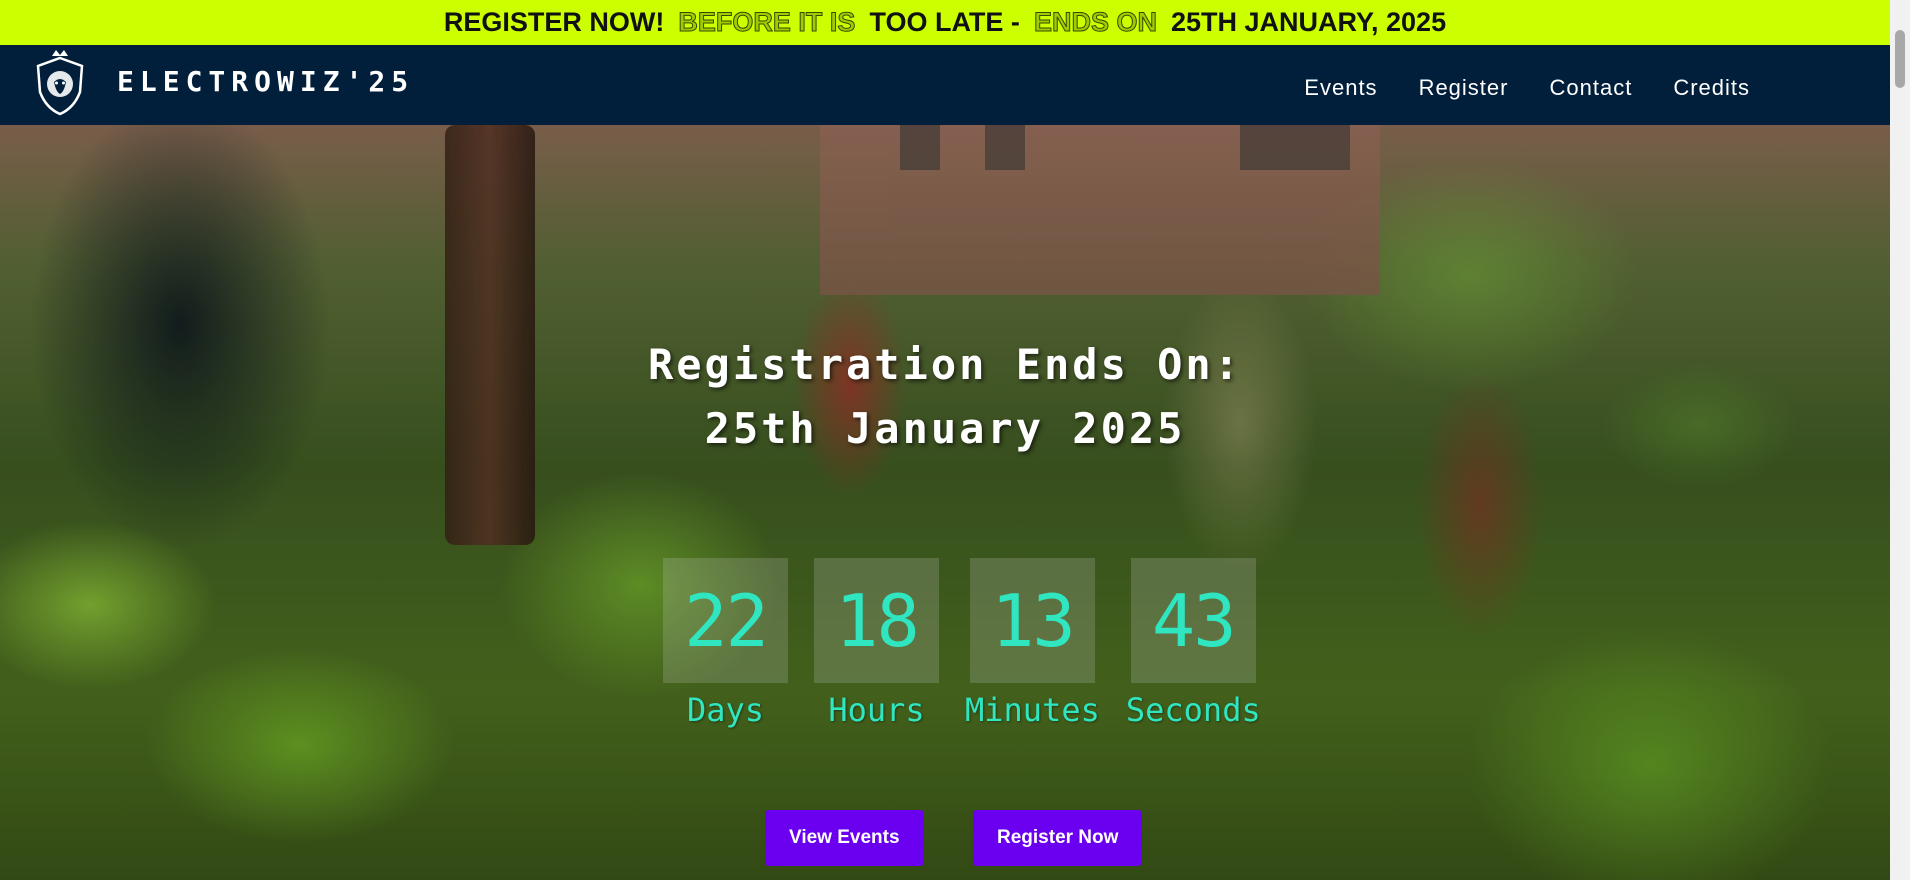 The width and height of the screenshot is (1910, 880). I want to click on banner-text-too-late: TOO LATE -, so click(944, 22).